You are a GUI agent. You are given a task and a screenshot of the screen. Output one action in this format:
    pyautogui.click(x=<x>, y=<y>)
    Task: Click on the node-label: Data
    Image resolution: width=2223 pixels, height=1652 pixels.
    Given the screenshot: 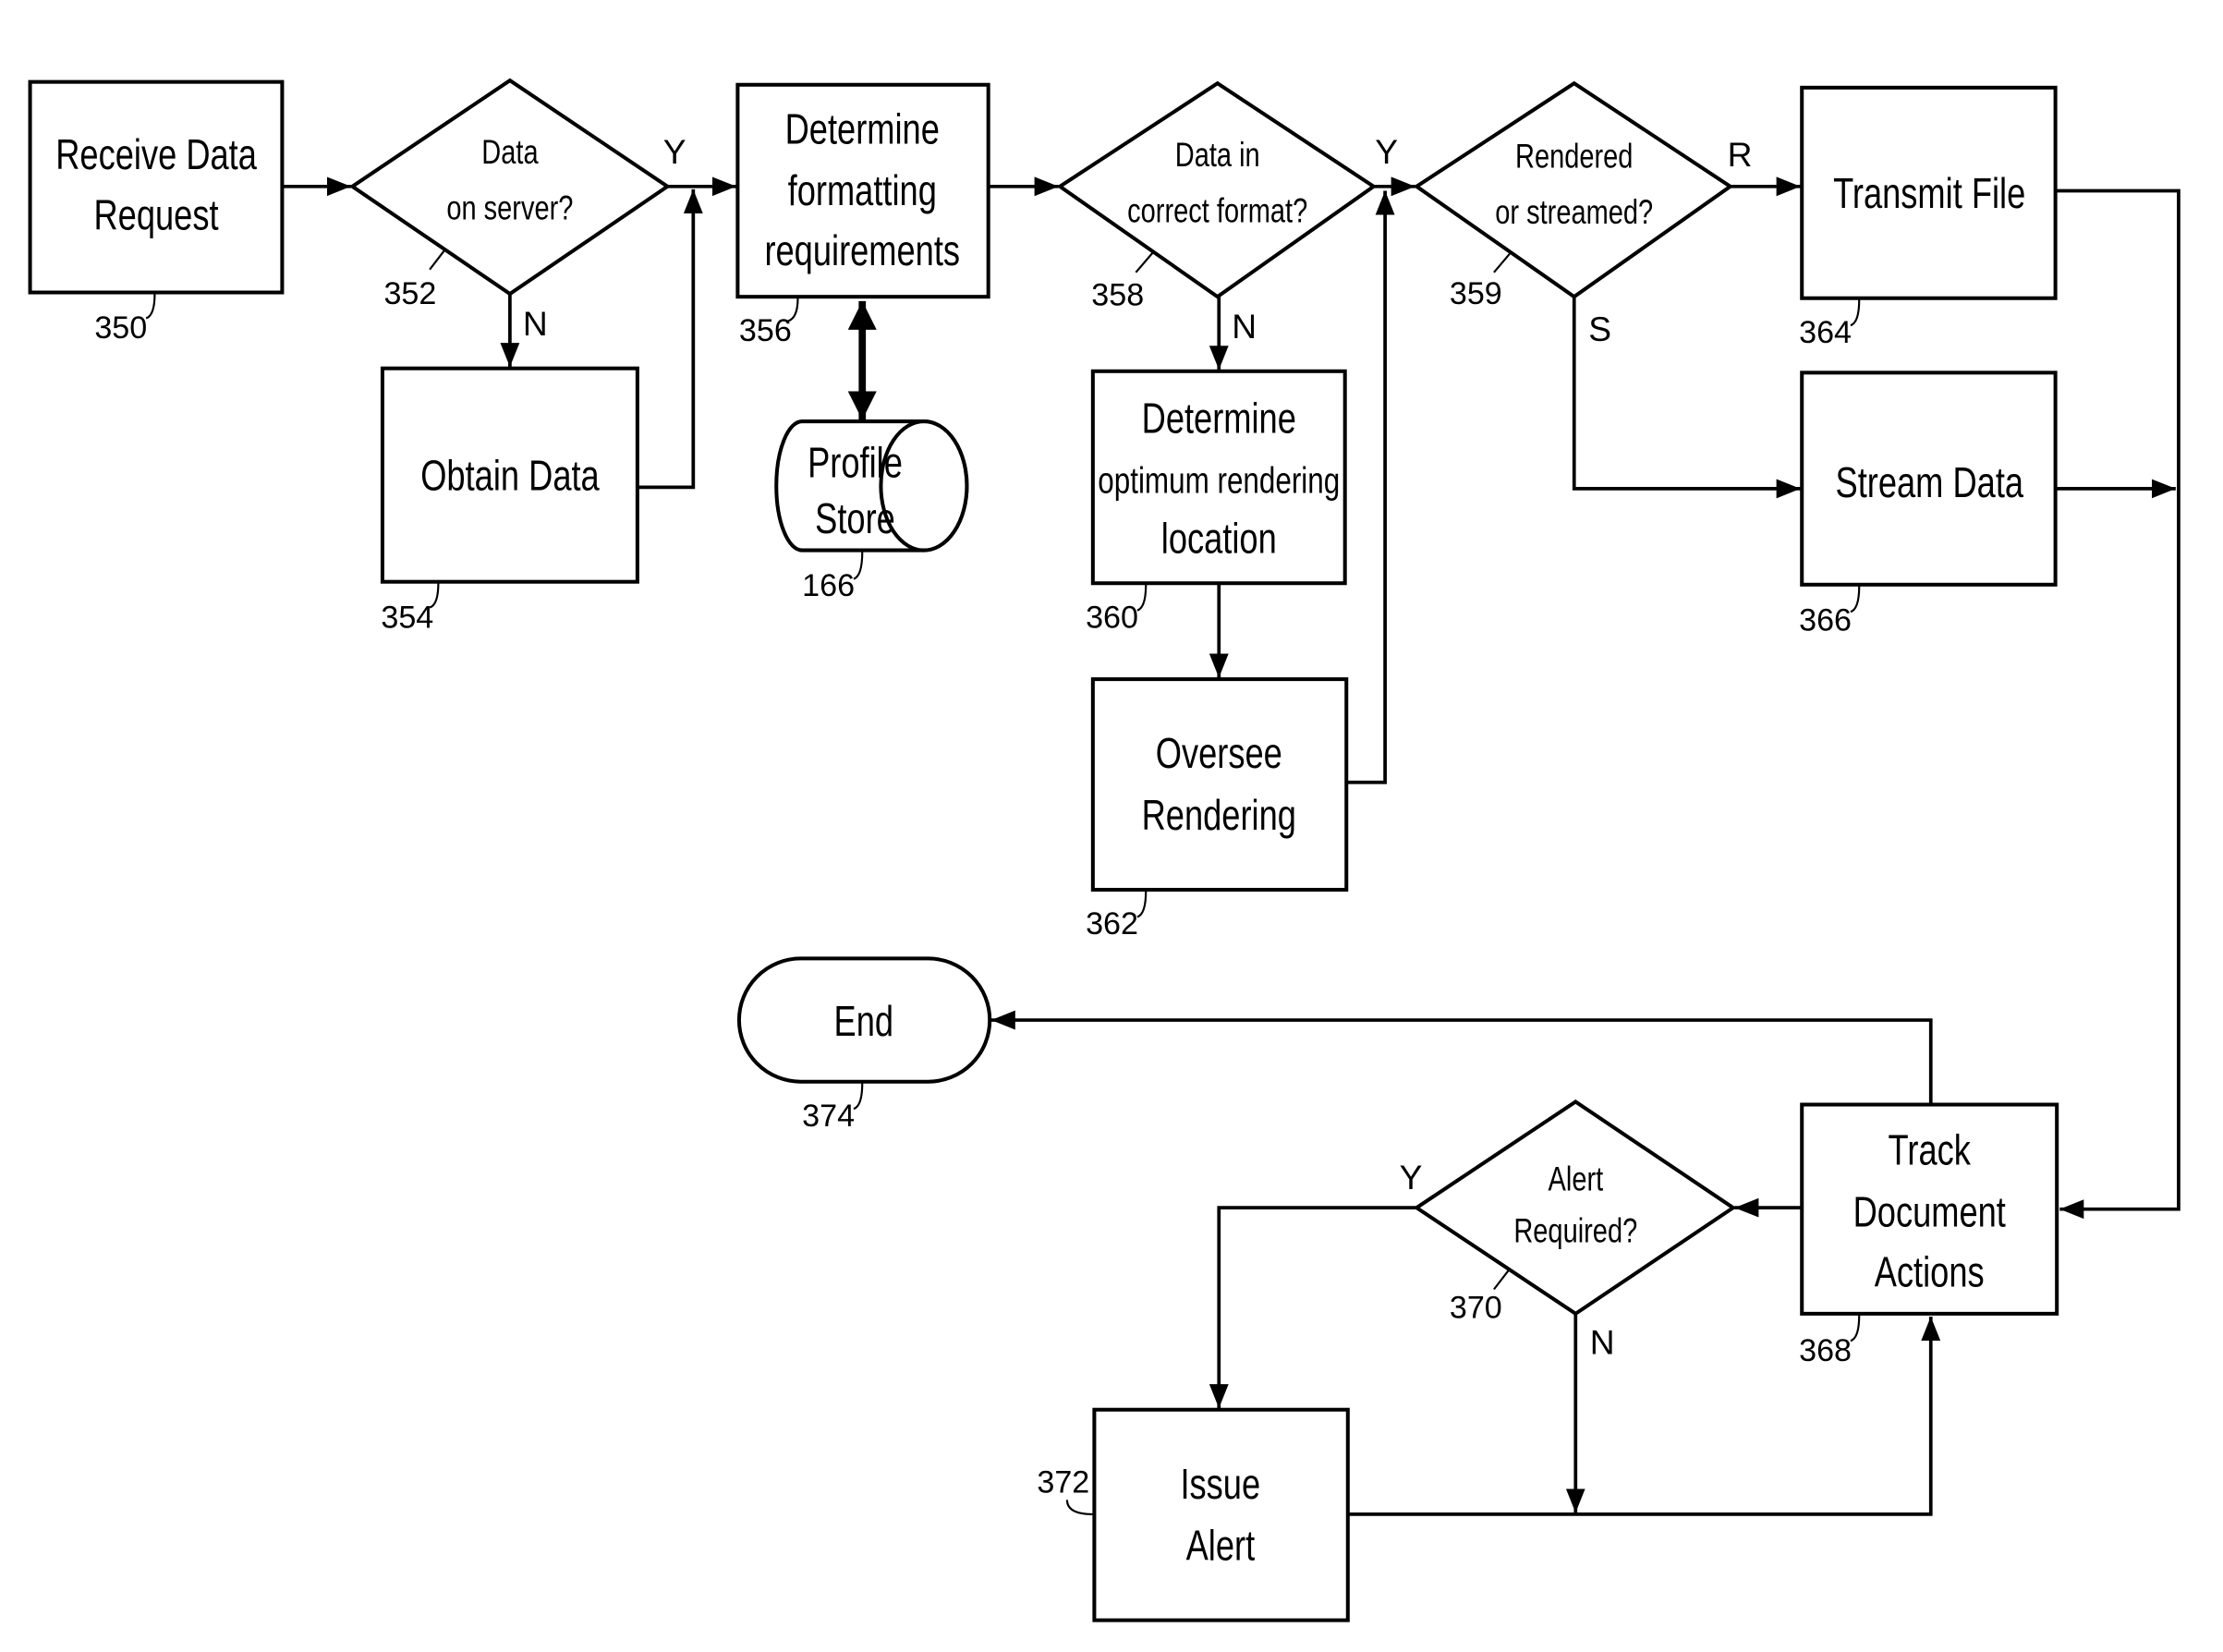 What is the action you would take?
    pyautogui.click(x=510, y=153)
    